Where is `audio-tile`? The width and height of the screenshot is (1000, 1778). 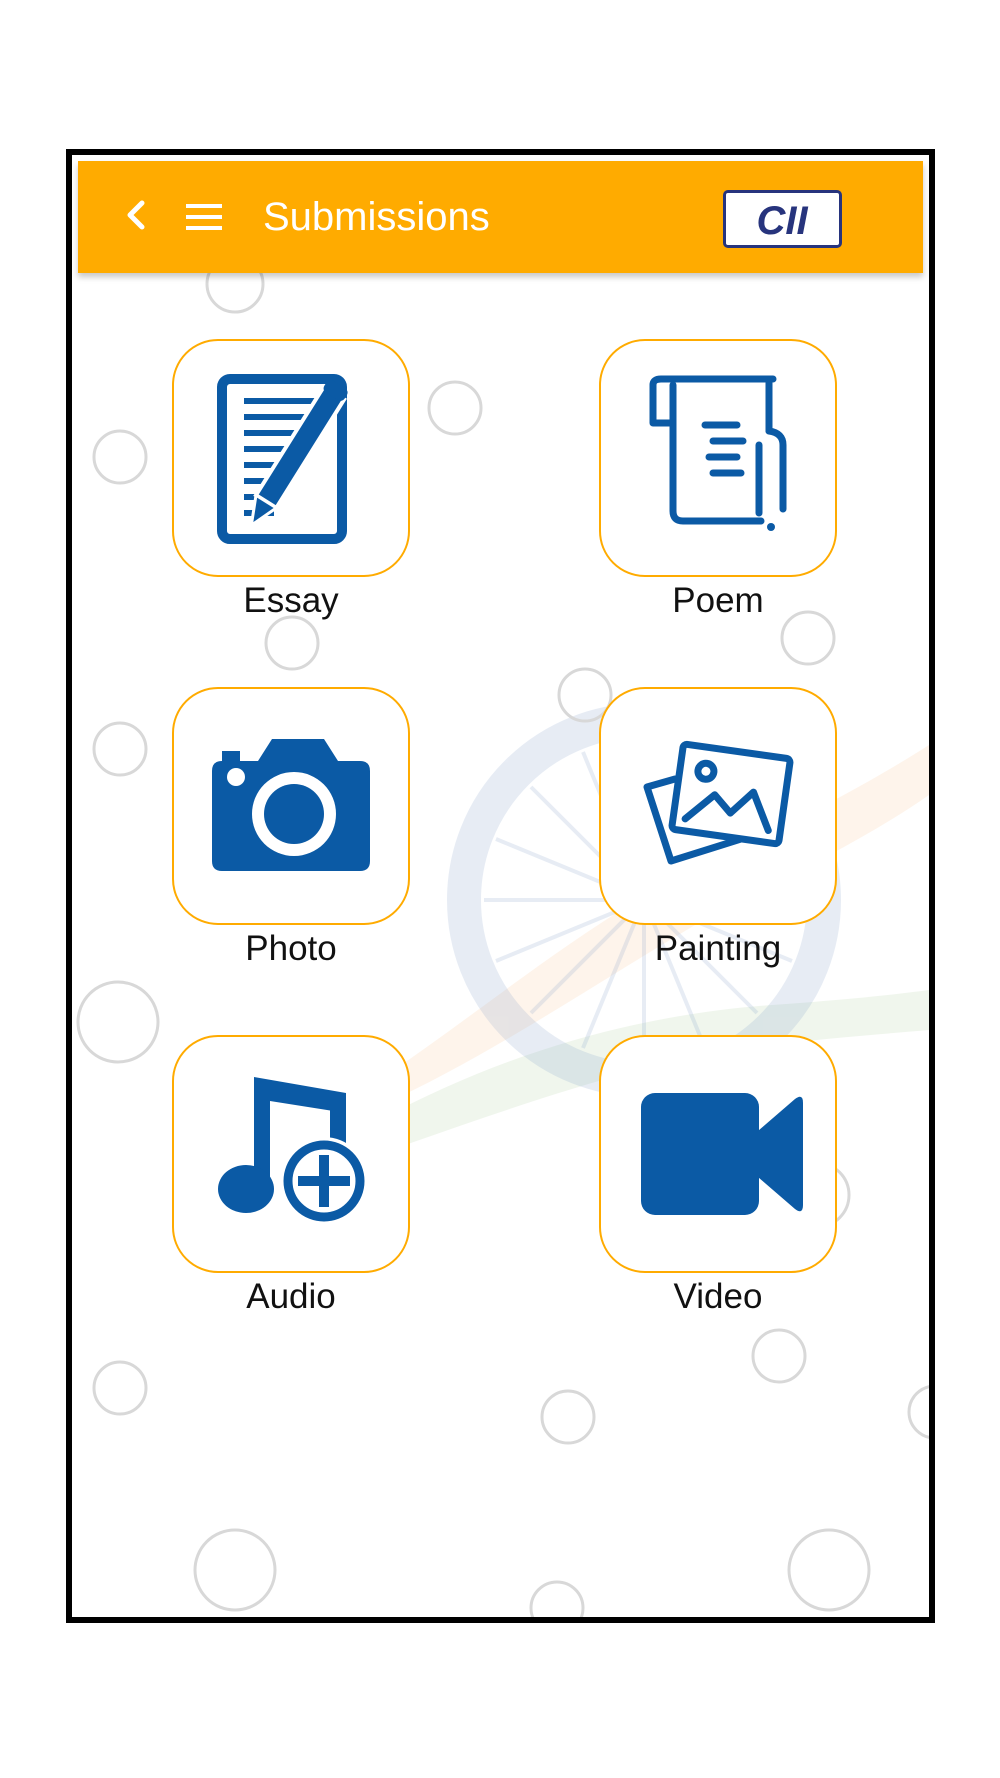 audio-tile is located at coordinates (291, 1154).